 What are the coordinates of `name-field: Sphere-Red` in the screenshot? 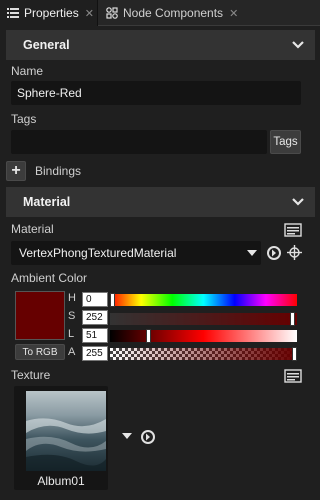 It's located at (156, 93).